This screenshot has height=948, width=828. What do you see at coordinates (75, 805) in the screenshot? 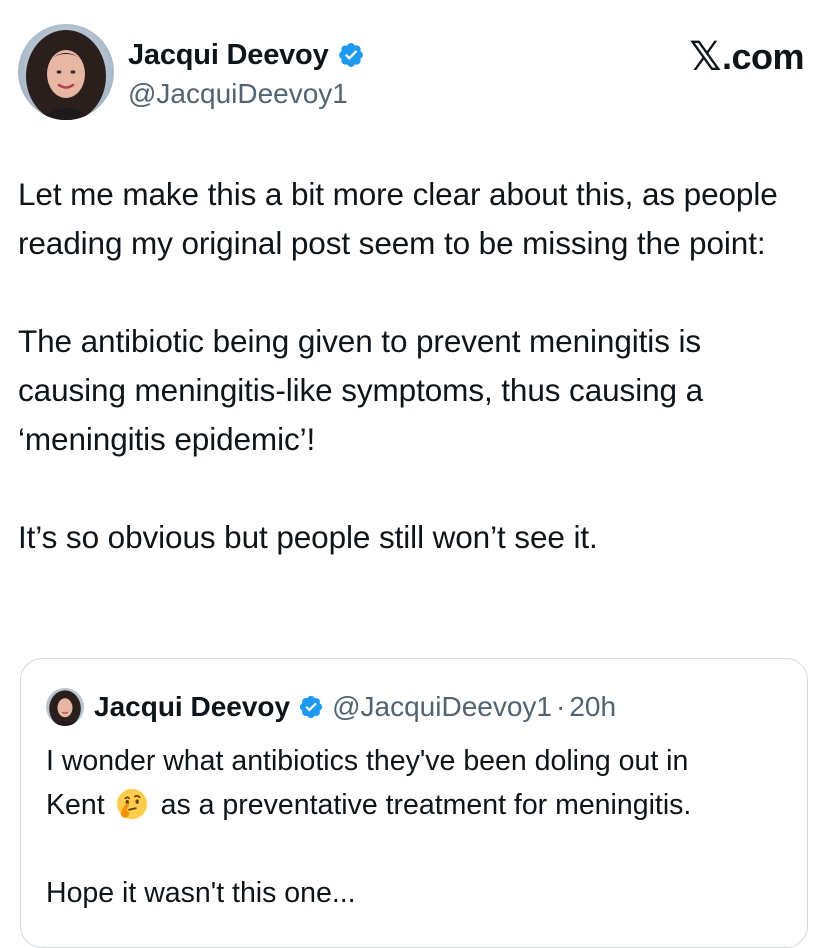
I see `quoted-text-segment: Kent` at bounding box center [75, 805].